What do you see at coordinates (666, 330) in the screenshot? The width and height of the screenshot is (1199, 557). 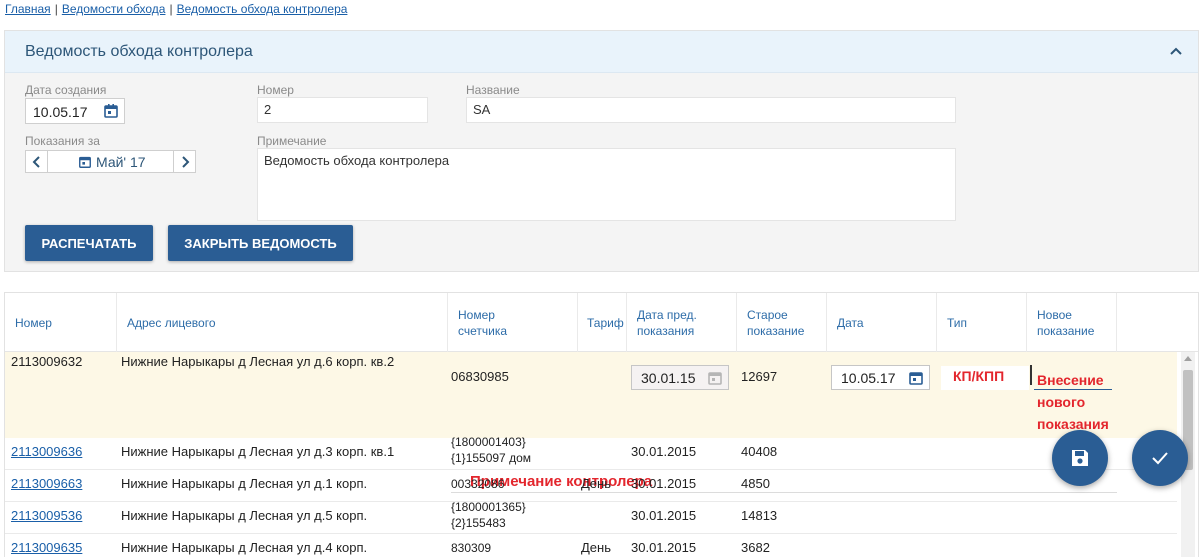 I see `header-prev-date-line2: показания` at bounding box center [666, 330].